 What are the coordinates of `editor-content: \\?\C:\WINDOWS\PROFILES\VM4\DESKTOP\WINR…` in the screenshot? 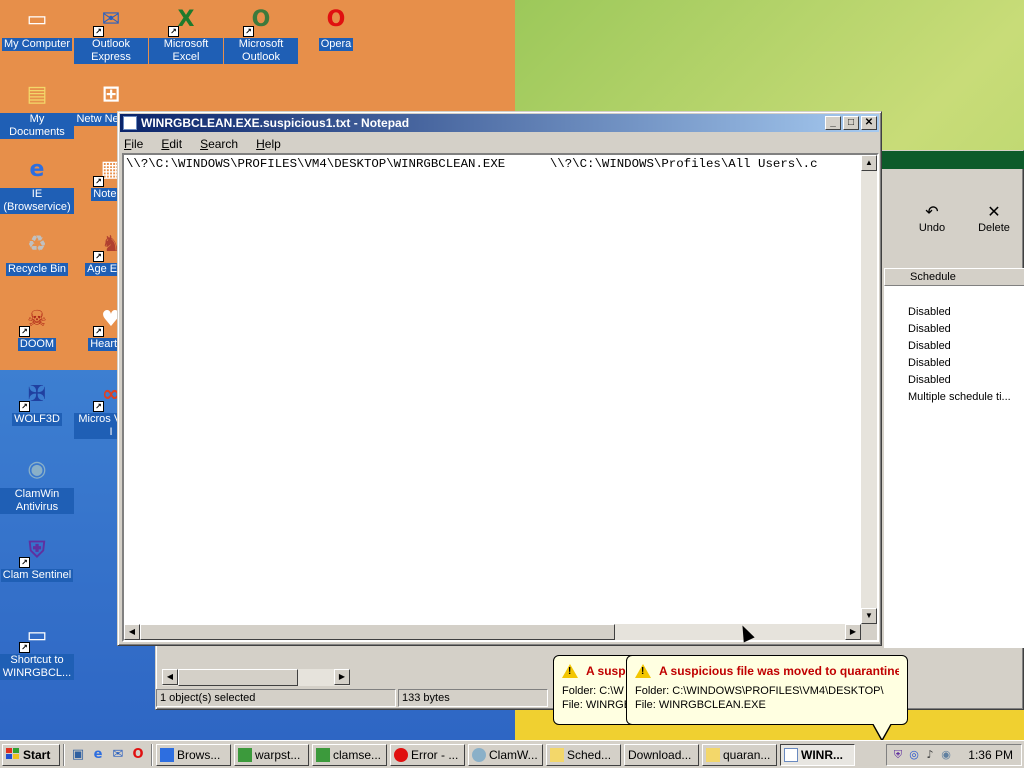 It's located at (495, 164).